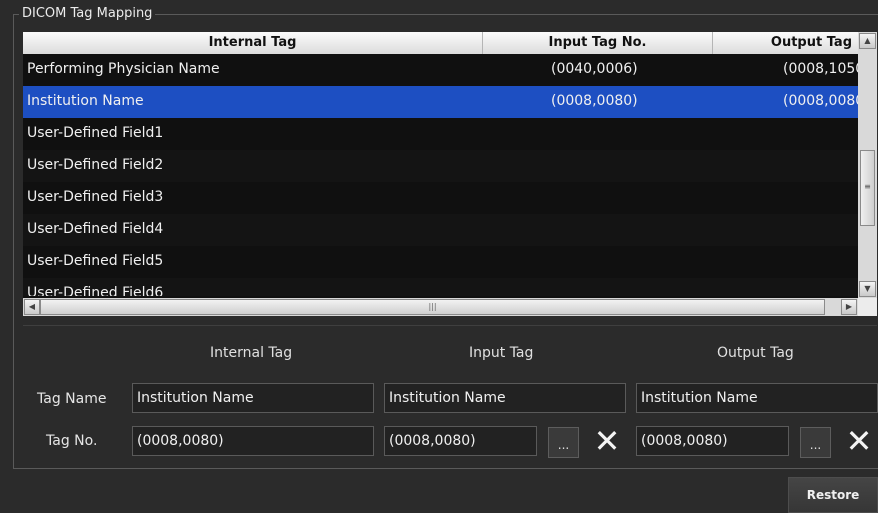 The image size is (878, 513). I want to click on editor-col-output-tag: Output Tag, so click(755, 353).